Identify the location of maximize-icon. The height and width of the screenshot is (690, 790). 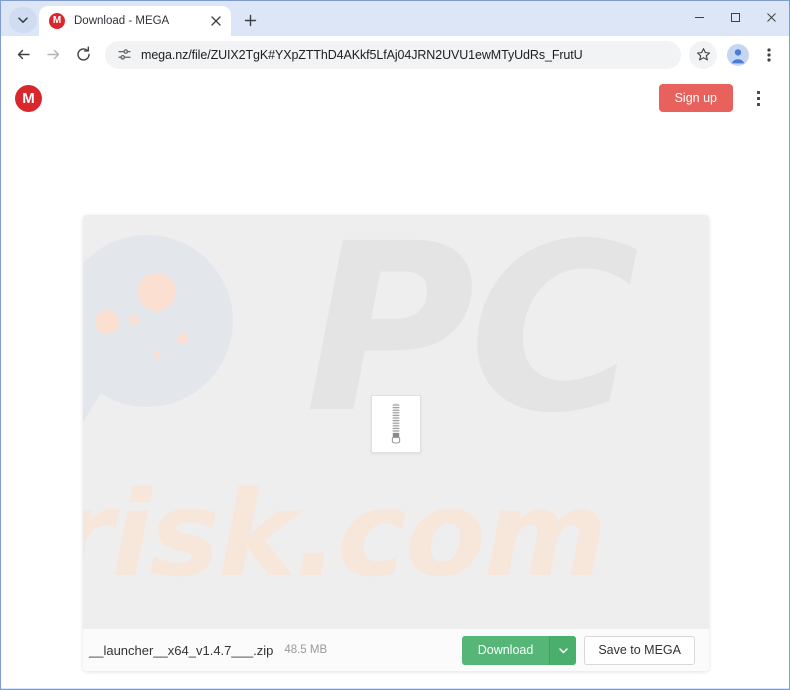
(735, 17).